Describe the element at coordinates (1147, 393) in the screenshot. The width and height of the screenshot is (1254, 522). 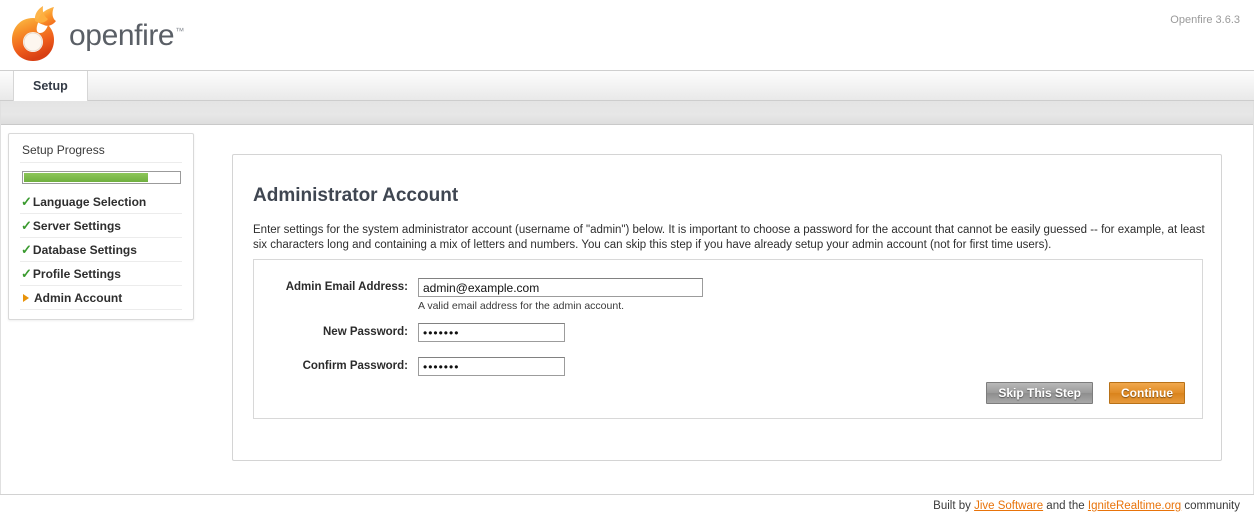
I see `continue-button: Continue` at that location.